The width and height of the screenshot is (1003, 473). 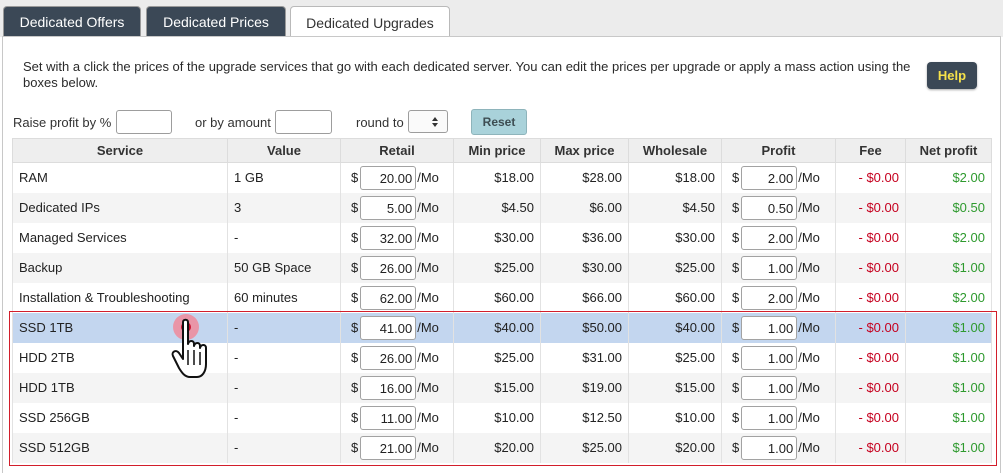 I want to click on column-header-value: Value, so click(x=284, y=150).